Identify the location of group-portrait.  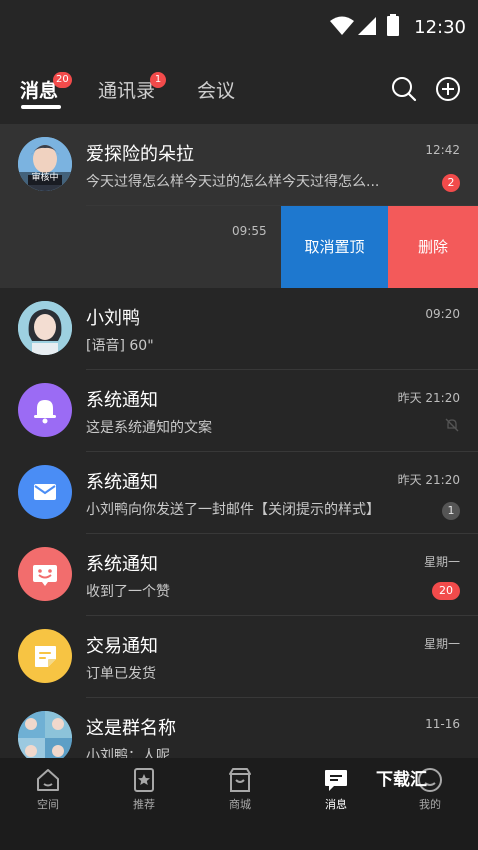
(45, 738).